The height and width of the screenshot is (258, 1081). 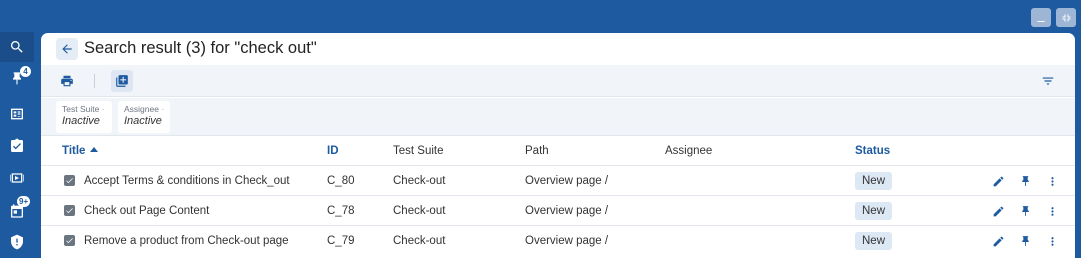 What do you see at coordinates (200, 48) in the screenshot?
I see `page-title: Search result (3) for "check out"` at bounding box center [200, 48].